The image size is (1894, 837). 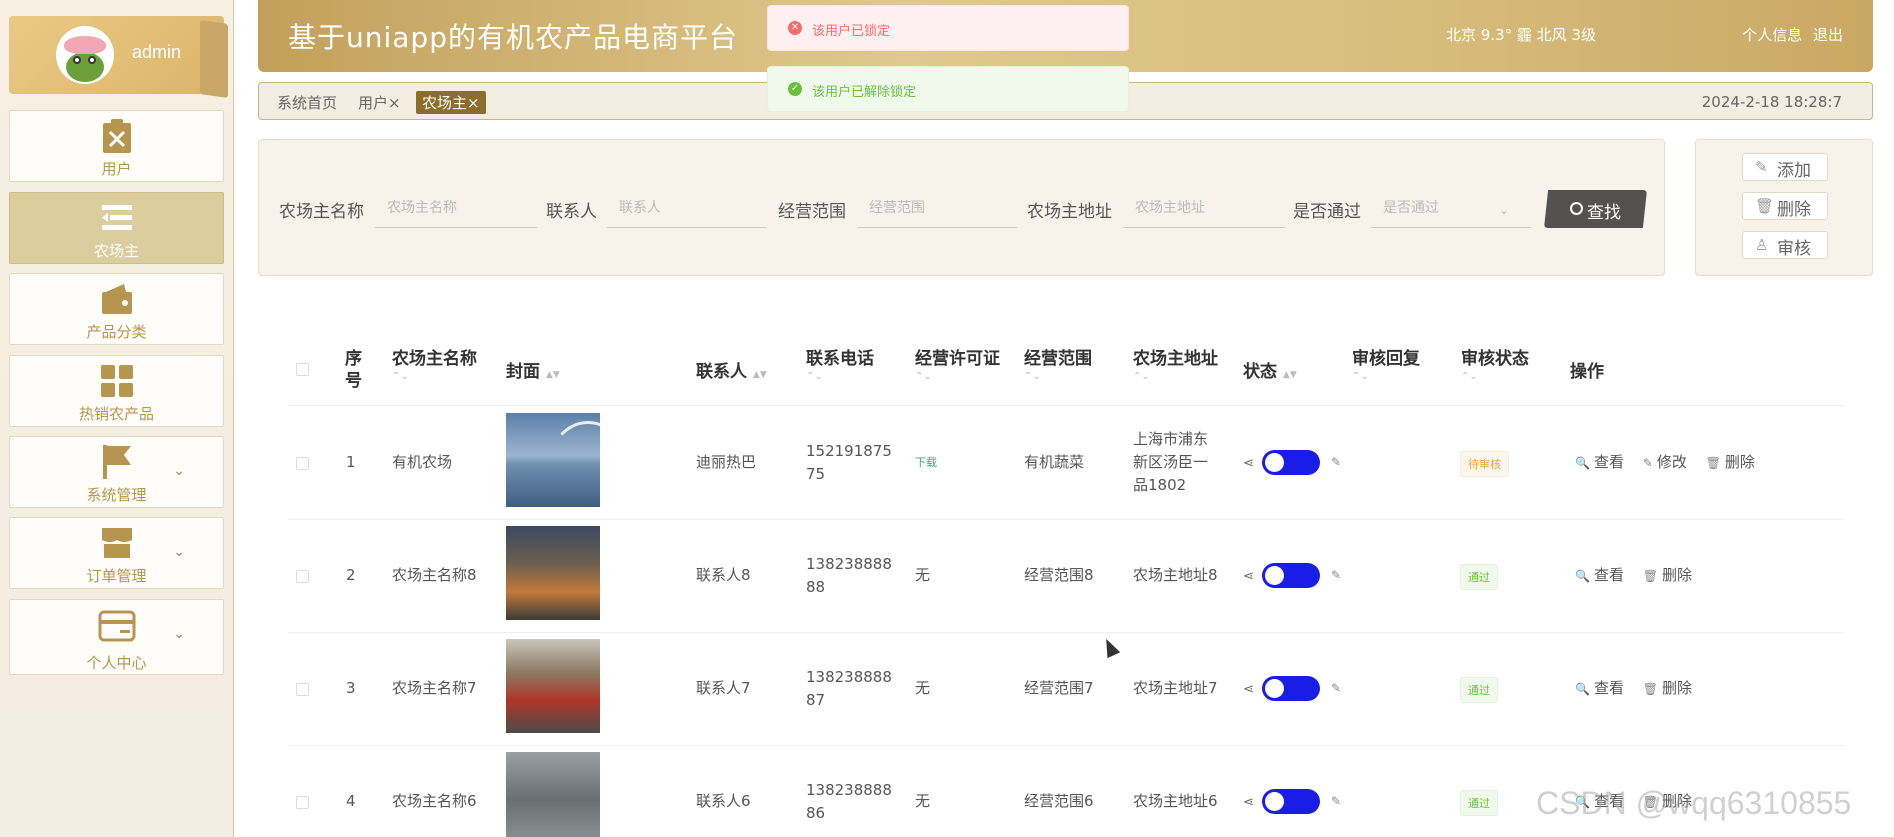 What do you see at coordinates (723, 575) in the screenshot?
I see `cell-contact: 联系人8` at bounding box center [723, 575].